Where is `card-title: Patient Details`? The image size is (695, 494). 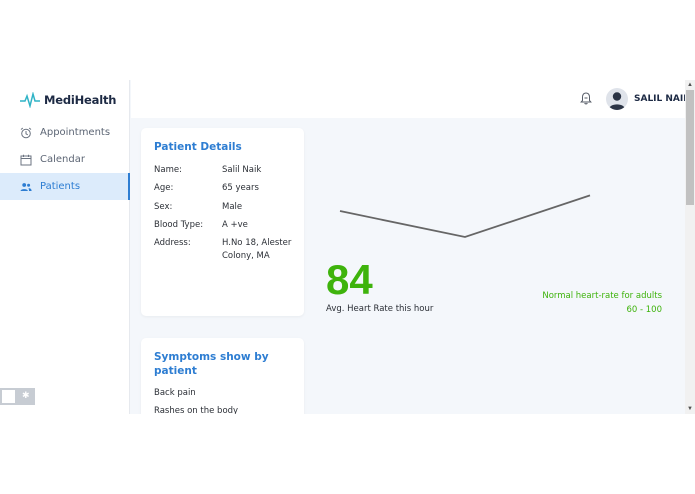 card-title: Patient Details is located at coordinates (198, 147).